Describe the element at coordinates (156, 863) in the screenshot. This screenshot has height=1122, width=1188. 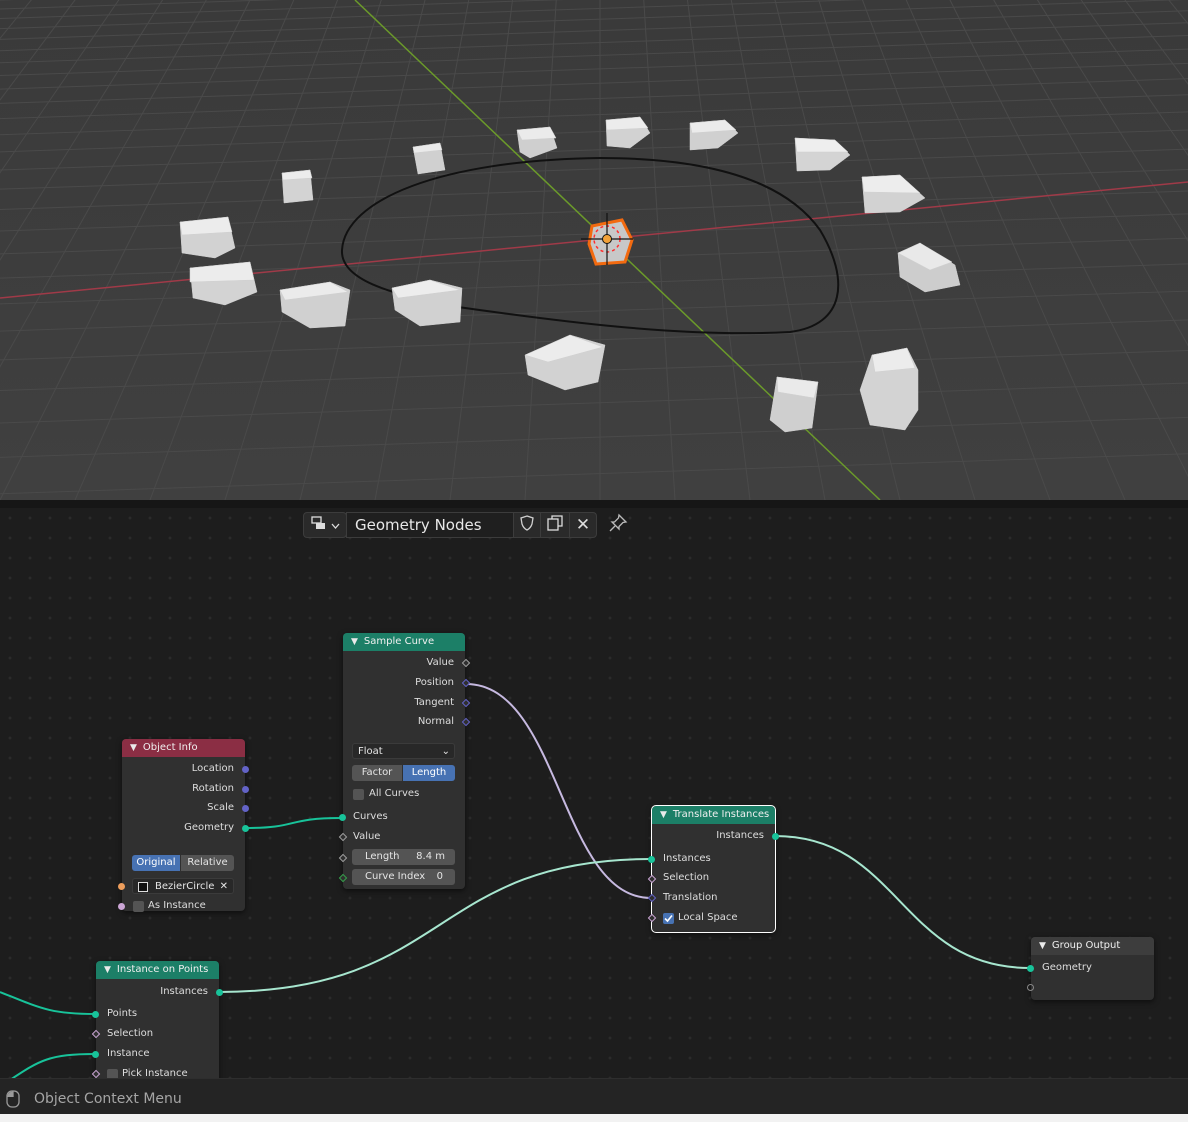
I see `transform-original-button: Original` at that location.